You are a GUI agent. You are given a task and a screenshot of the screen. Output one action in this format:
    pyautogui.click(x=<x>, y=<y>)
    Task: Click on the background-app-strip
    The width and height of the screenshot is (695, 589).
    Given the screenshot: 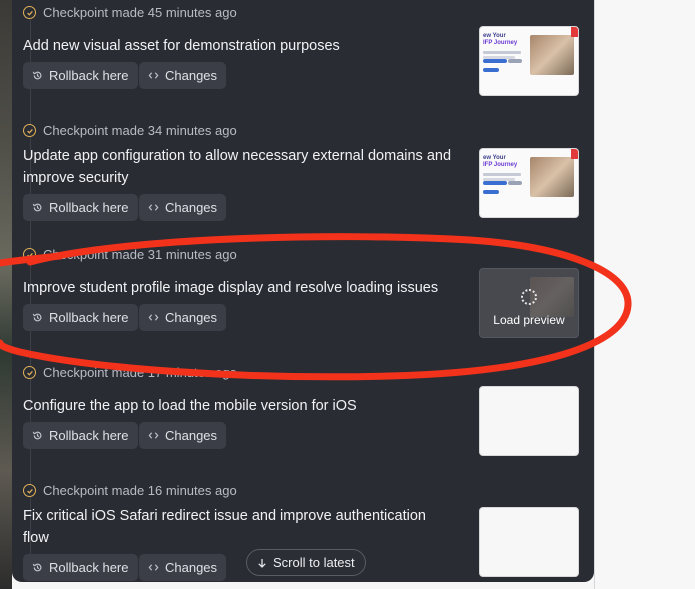 What is the action you would take?
    pyautogui.click(x=6, y=294)
    